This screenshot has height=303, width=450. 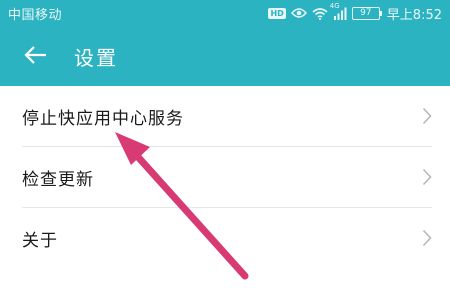 I want to click on list-item-label: 关于, so click(x=40, y=241).